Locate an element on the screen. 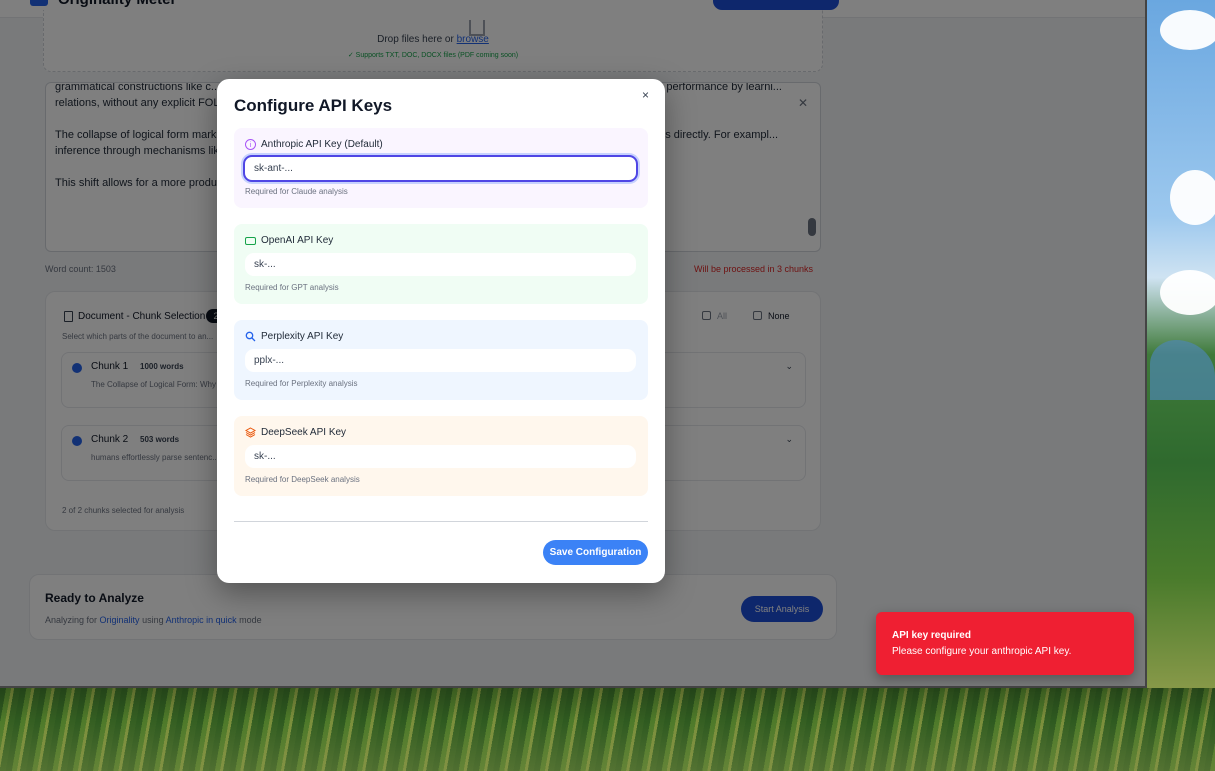 This screenshot has height=771, width=1215. modal-divider is located at coordinates (441, 521).